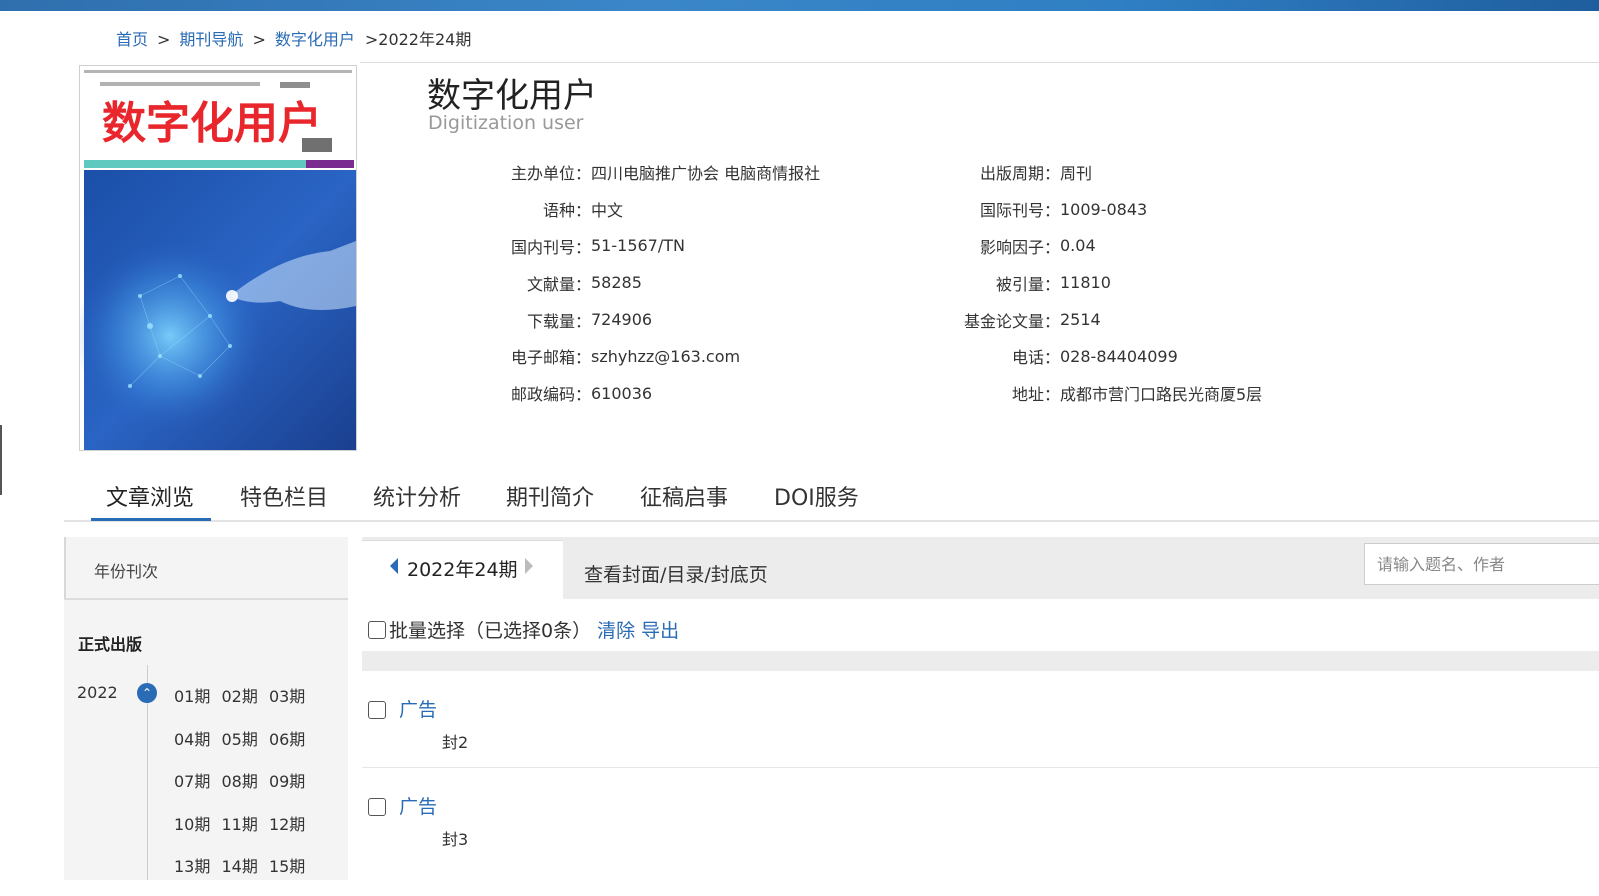 The width and height of the screenshot is (1599, 896). What do you see at coordinates (1085, 283) in the screenshot?
I see `info-value: 11810` at bounding box center [1085, 283].